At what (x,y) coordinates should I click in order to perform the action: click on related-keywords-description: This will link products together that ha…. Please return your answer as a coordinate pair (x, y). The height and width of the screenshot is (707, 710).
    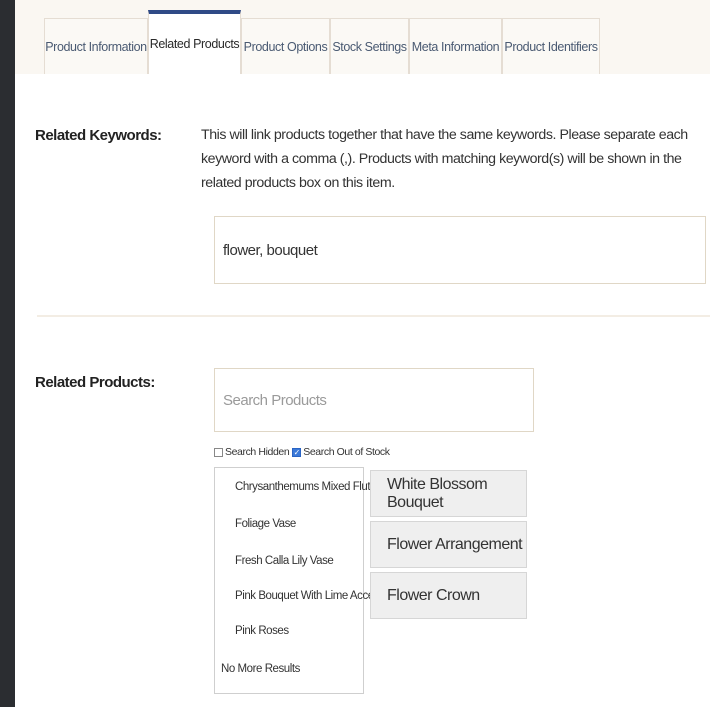
    Looking at the image, I should click on (444, 159).